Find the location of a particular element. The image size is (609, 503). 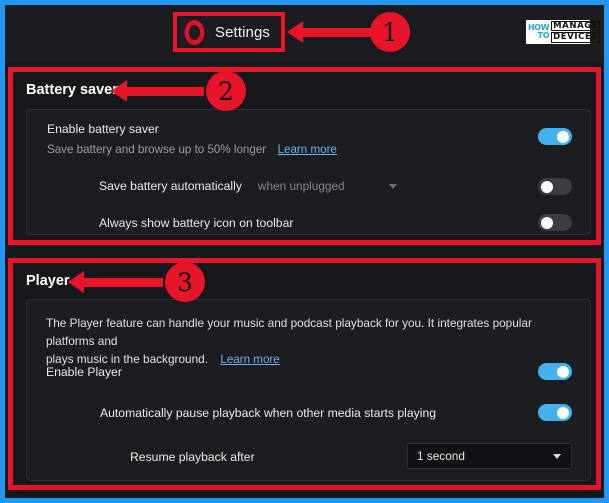

enable-battery-saver-description: Save battery and browse up to 50% longer is located at coordinates (157, 149).